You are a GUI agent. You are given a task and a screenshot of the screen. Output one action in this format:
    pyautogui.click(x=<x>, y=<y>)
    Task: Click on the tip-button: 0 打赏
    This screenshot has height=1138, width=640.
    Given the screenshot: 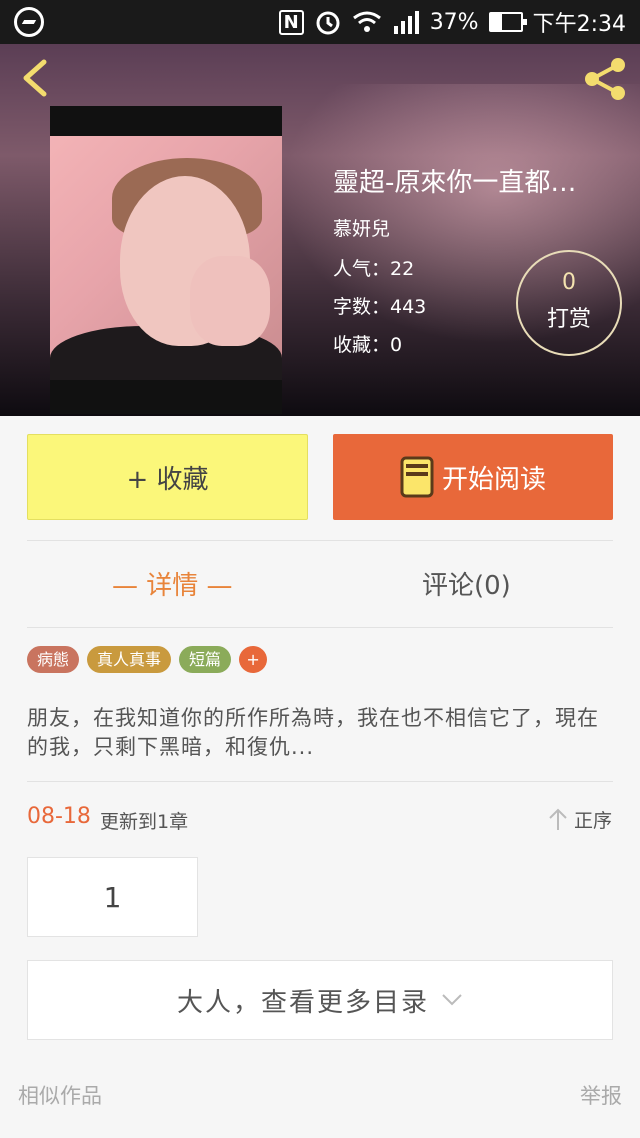 What is the action you would take?
    pyautogui.click(x=569, y=303)
    